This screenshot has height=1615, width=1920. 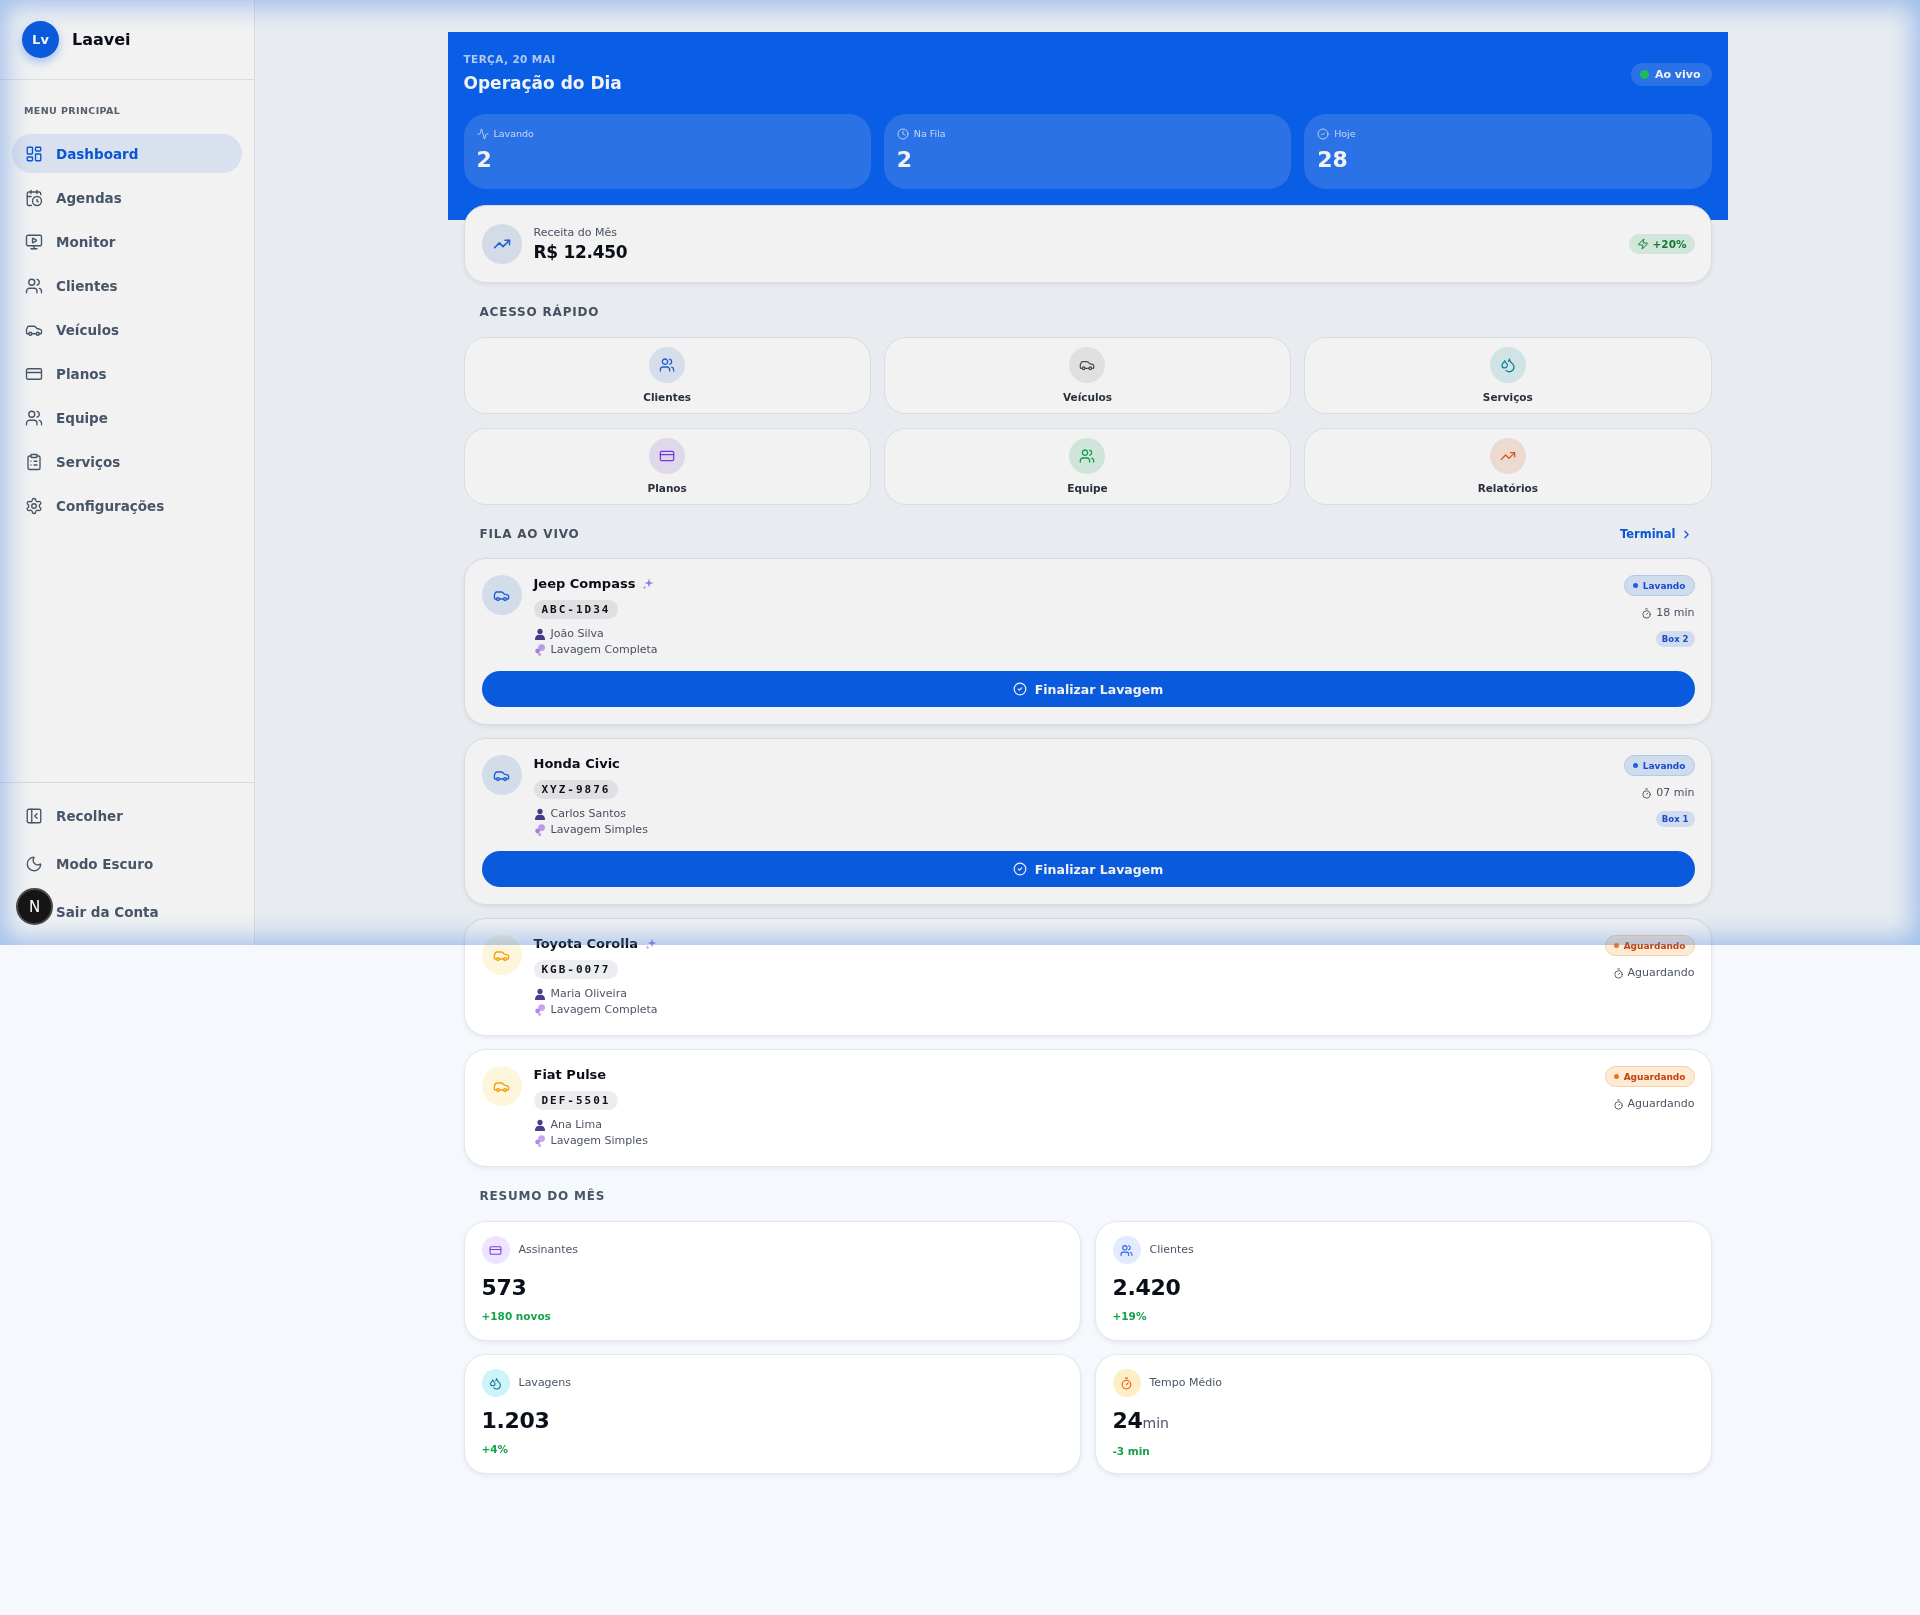 What do you see at coordinates (127, 461) in the screenshot?
I see `nav-item: Serviços` at bounding box center [127, 461].